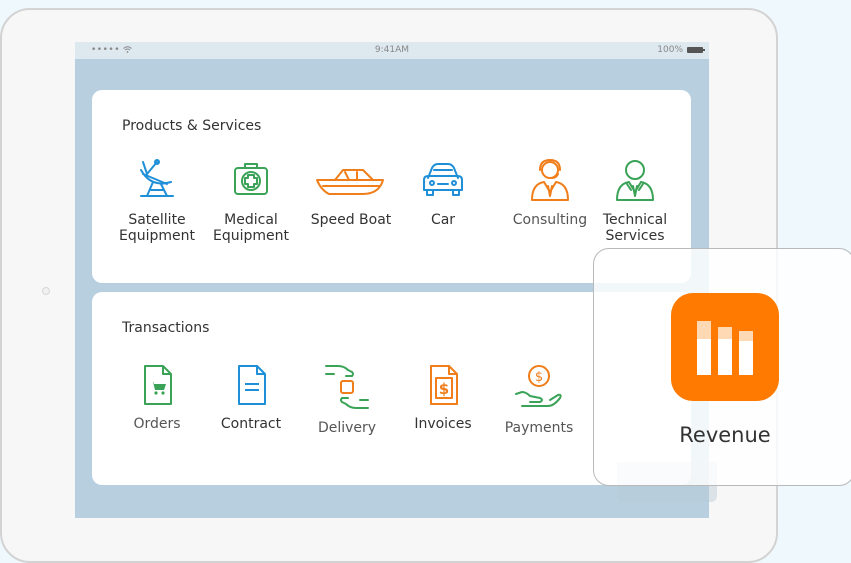 The image size is (851, 563). Describe the element at coordinates (251, 179) in the screenshot. I see `medical-kit-icon` at that location.